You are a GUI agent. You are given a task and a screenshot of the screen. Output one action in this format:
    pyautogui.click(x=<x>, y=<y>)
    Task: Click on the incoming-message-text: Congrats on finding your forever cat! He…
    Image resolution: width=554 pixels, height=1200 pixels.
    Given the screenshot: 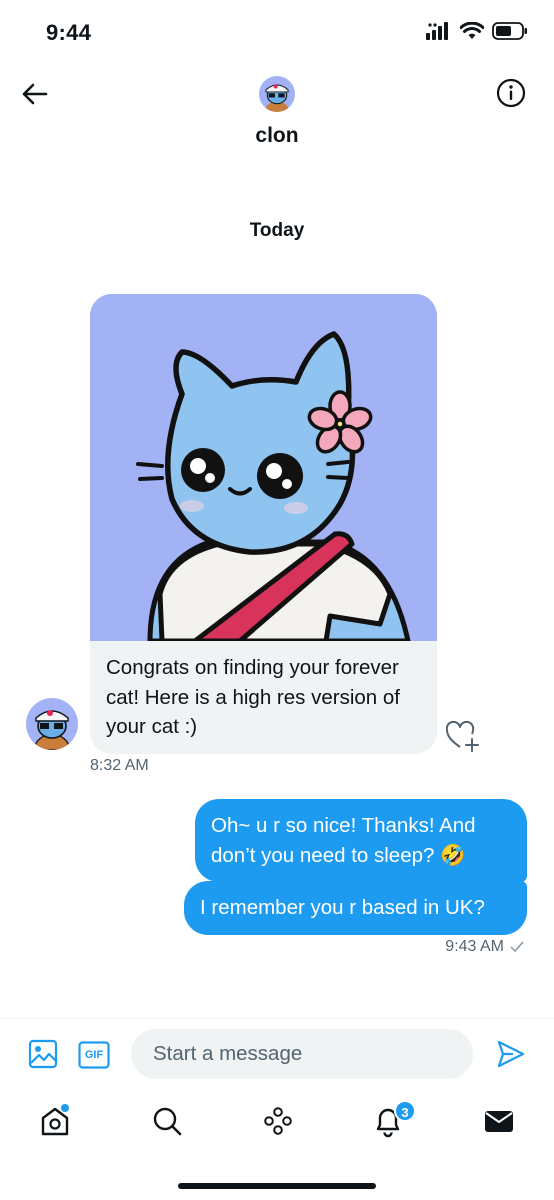 What is the action you would take?
    pyautogui.click(x=253, y=697)
    